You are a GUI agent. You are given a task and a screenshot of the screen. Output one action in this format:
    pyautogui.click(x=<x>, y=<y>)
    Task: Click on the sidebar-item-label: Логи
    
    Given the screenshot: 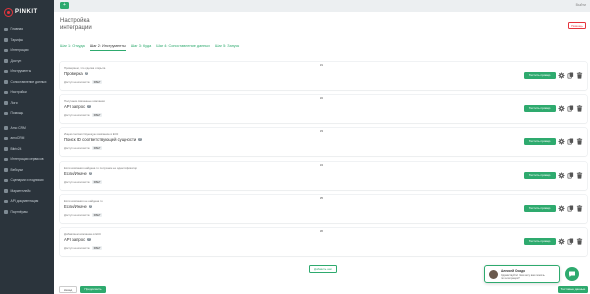 What is the action you would take?
    pyautogui.click(x=14, y=102)
    